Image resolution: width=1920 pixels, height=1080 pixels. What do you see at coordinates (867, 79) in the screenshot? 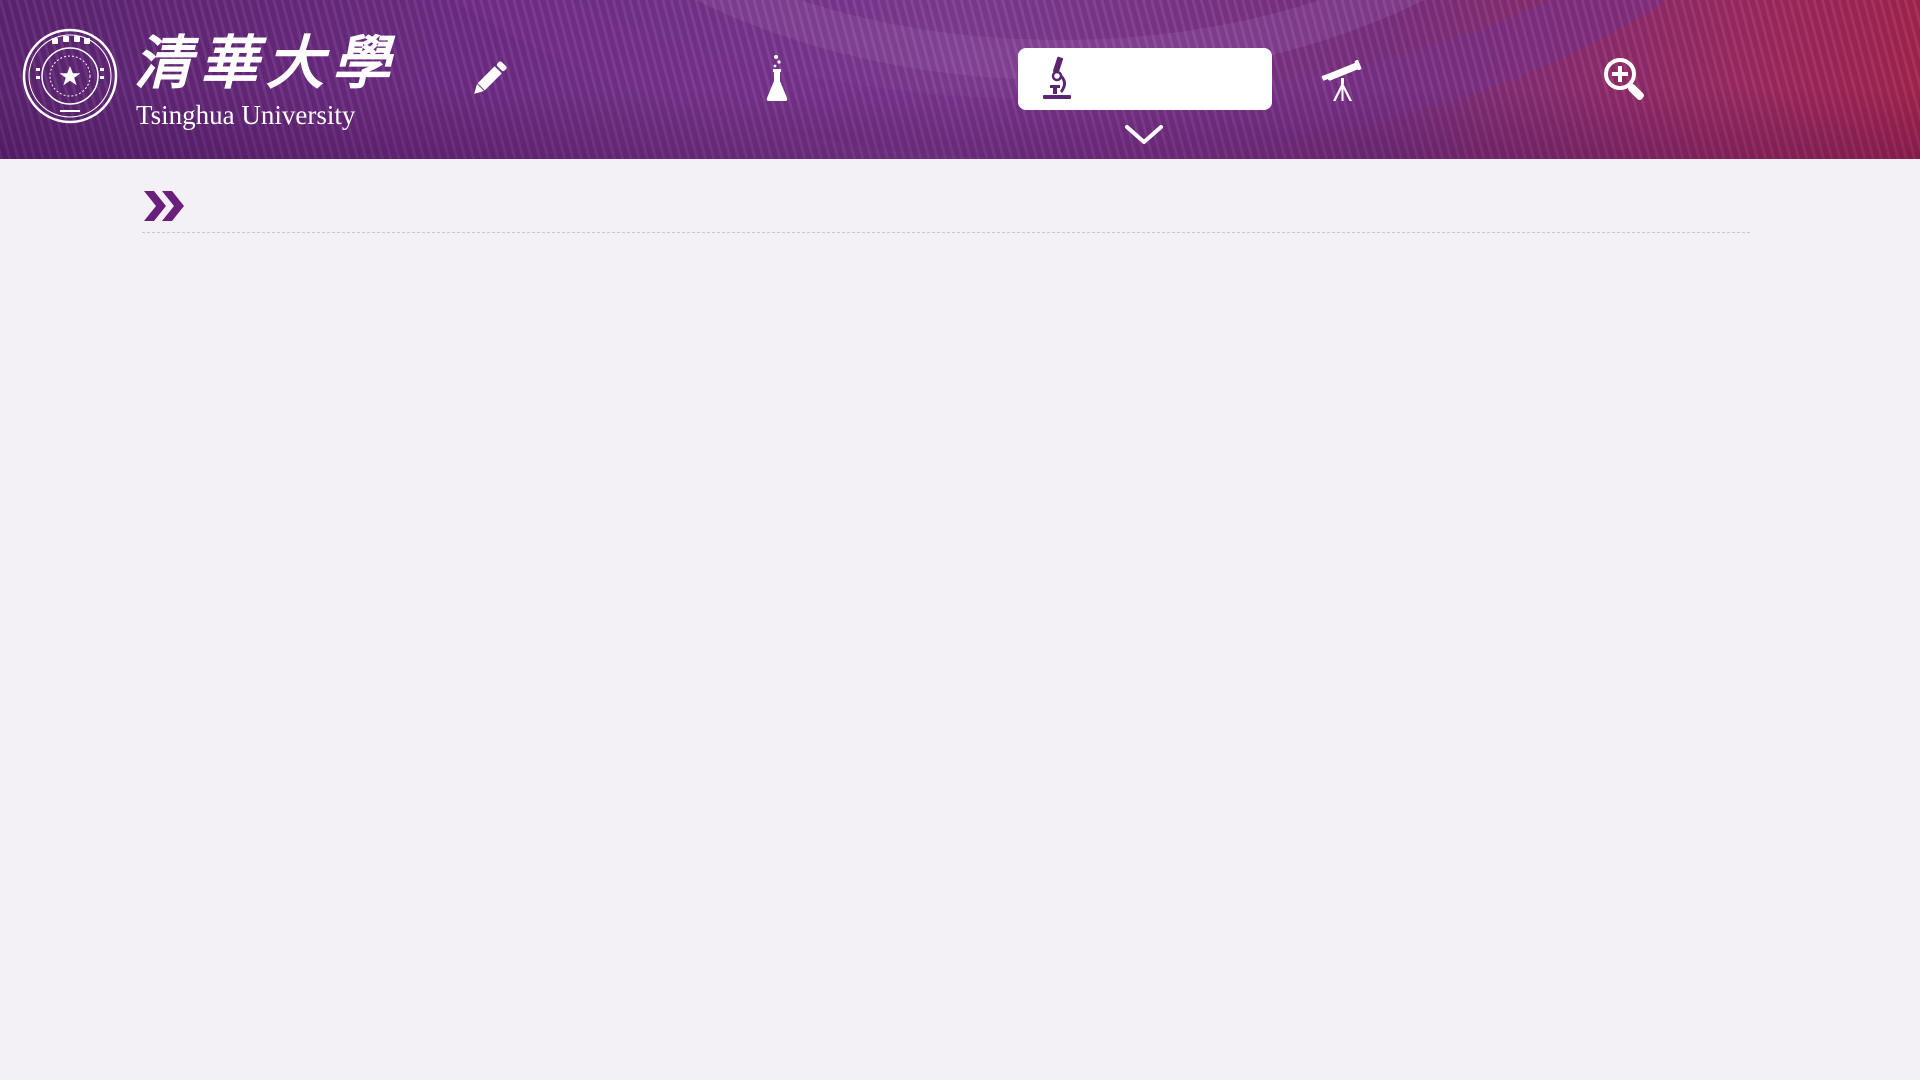
I see `nav-item-flask` at bounding box center [867, 79].